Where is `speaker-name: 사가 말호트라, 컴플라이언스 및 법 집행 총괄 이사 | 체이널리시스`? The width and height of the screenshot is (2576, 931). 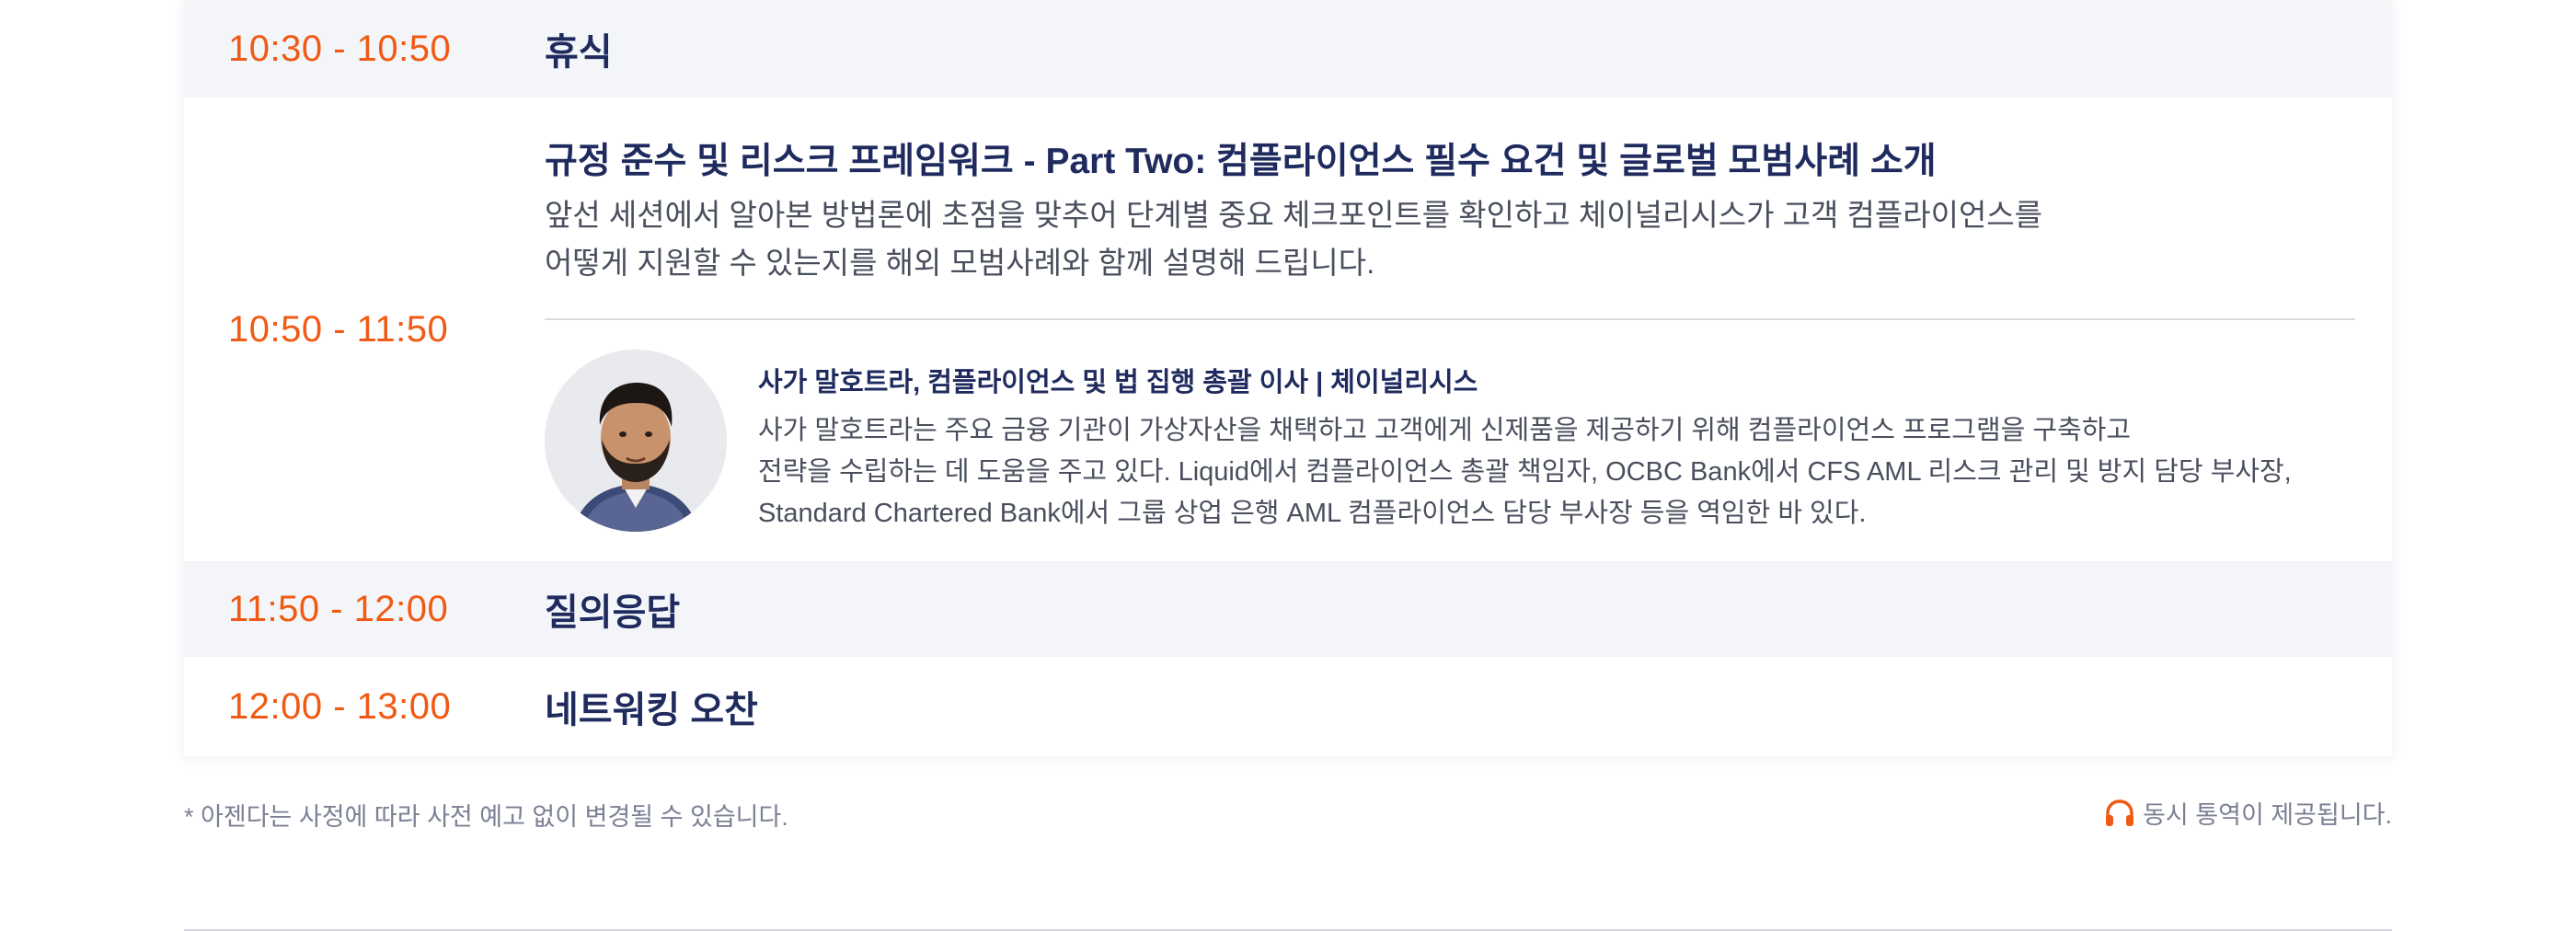
speaker-name: 사가 말호트라, 컴플라이언스 및 법 집행 총괄 이사 | 체이널리시스 is located at coordinates (1118, 382).